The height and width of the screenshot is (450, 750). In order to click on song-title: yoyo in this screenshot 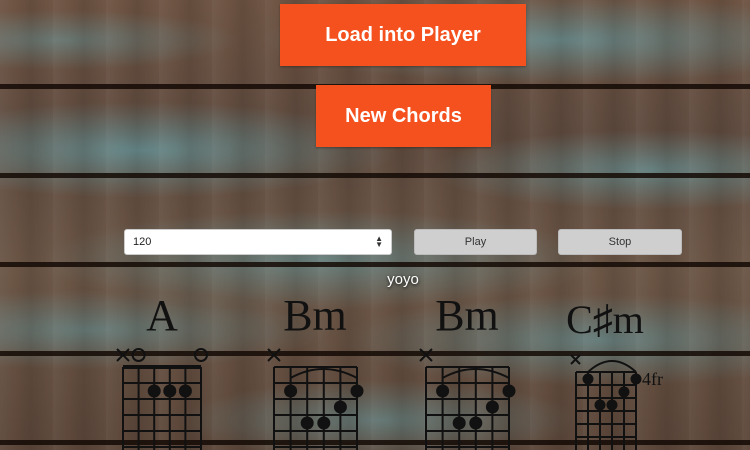, I will do `click(403, 279)`.